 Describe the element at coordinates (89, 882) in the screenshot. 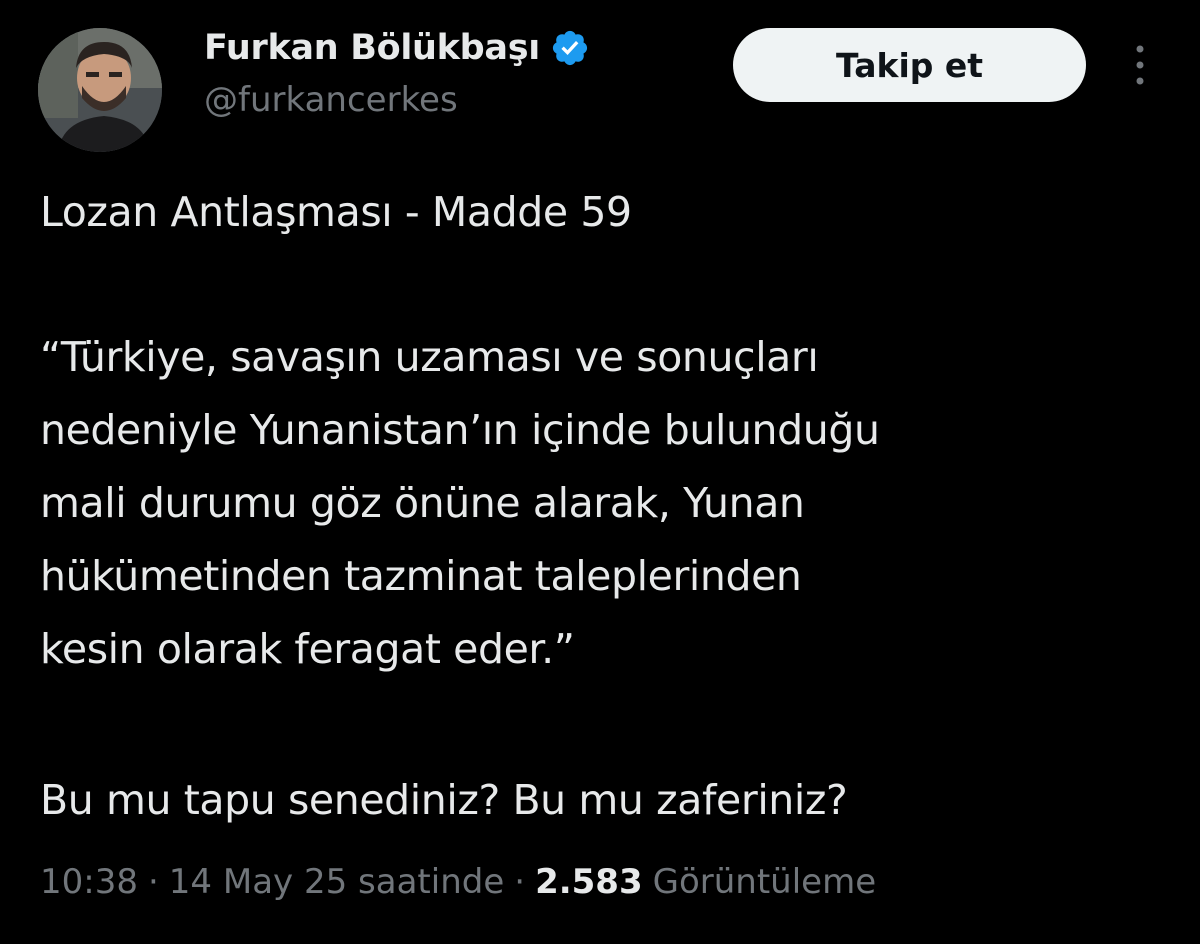

I see `tweet-time: 10:38` at that location.